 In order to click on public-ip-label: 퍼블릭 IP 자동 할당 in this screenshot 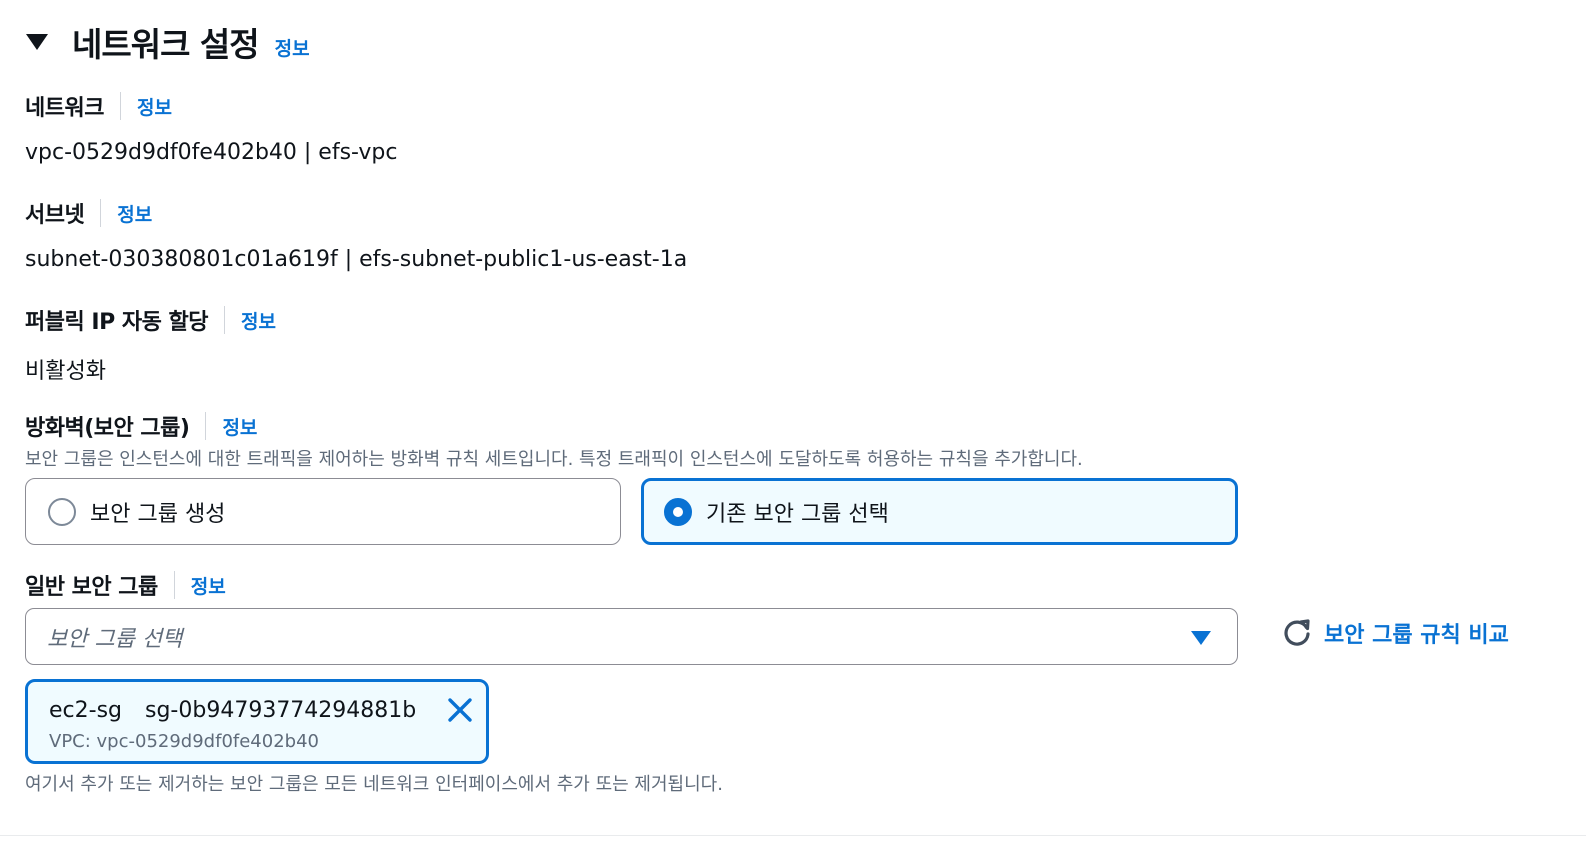, I will do `click(116, 322)`.